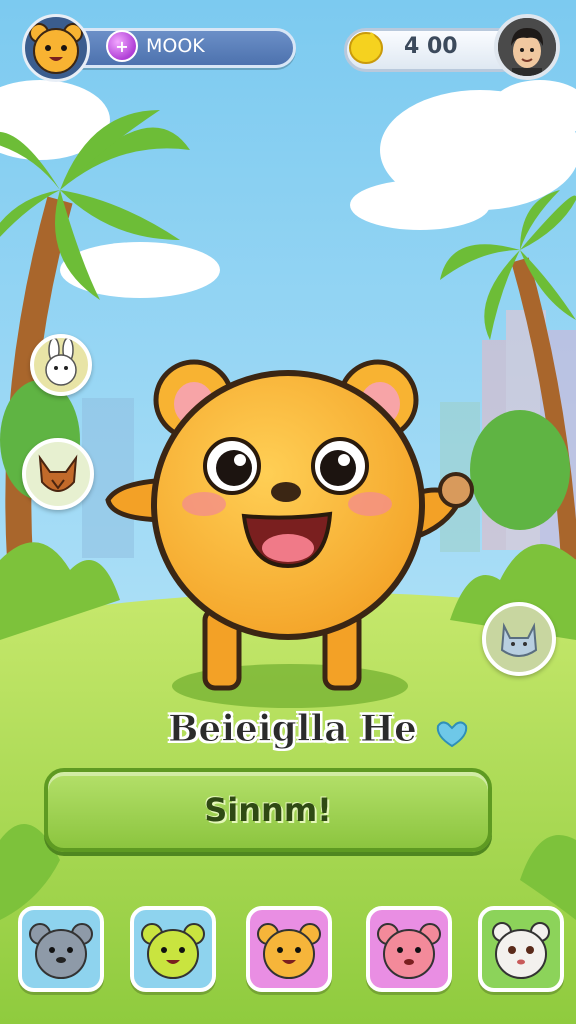 Image resolution: width=576 pixels, height=1024 pixels. Describe the element at coordinates (366, 46) in the screenshot. I see `coin-icon` at that location.